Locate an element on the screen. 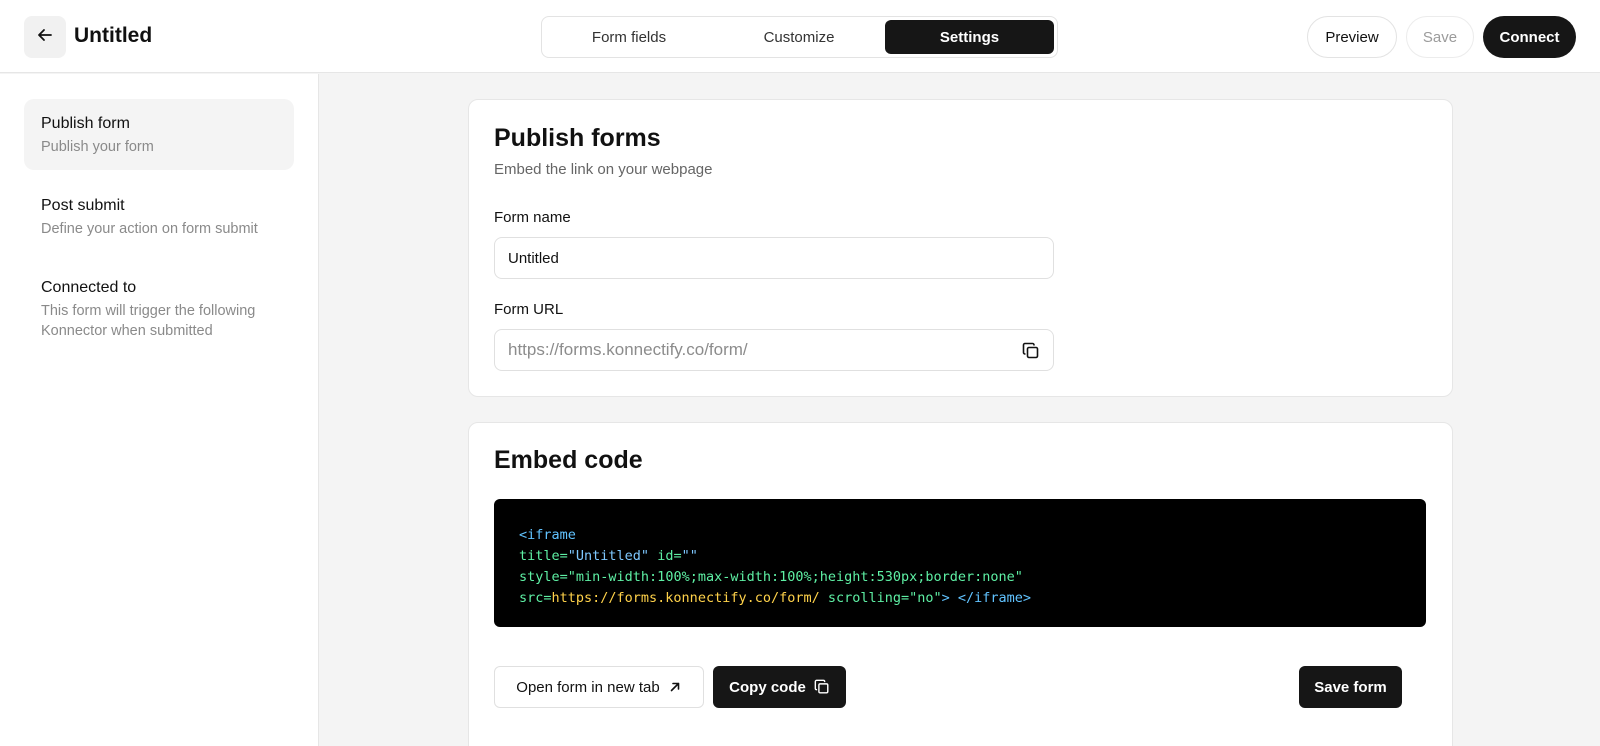 The width and height of the screenshot is (1600, 746). save-button: Save is located at coordinates (1440, 37).